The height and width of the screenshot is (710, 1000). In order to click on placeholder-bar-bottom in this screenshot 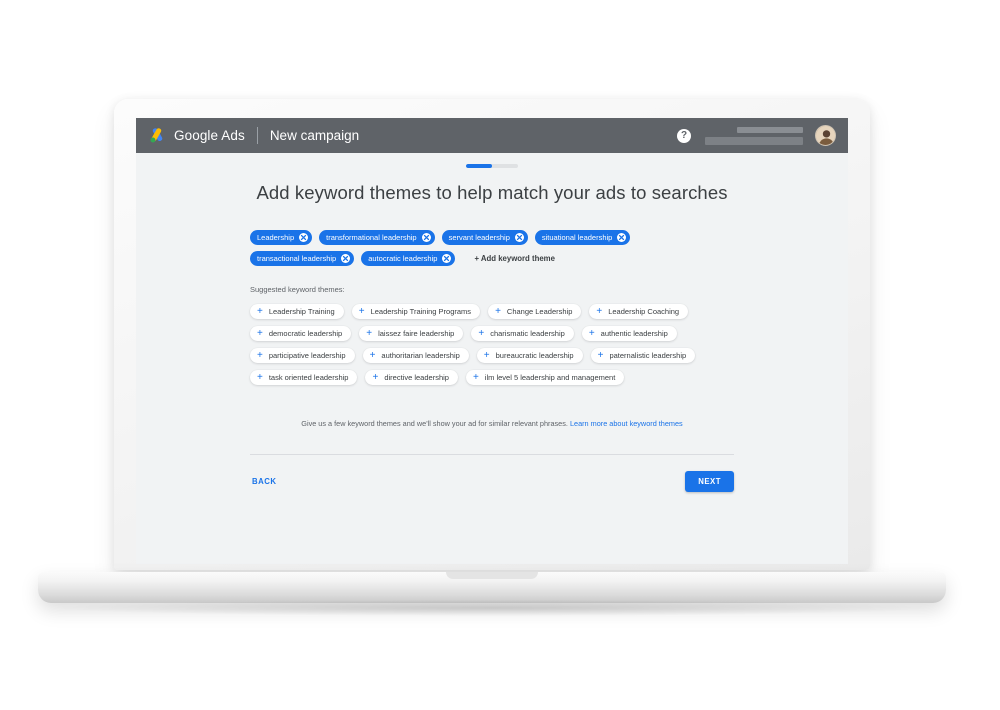, I will do `click(754, 140)`.